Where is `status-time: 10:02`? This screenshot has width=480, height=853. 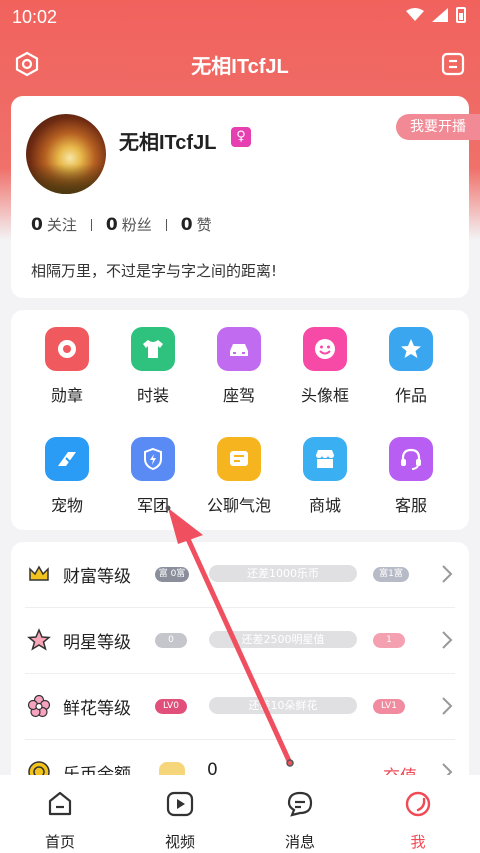
status-time: 10:02 is located at coordinates (35, 17).